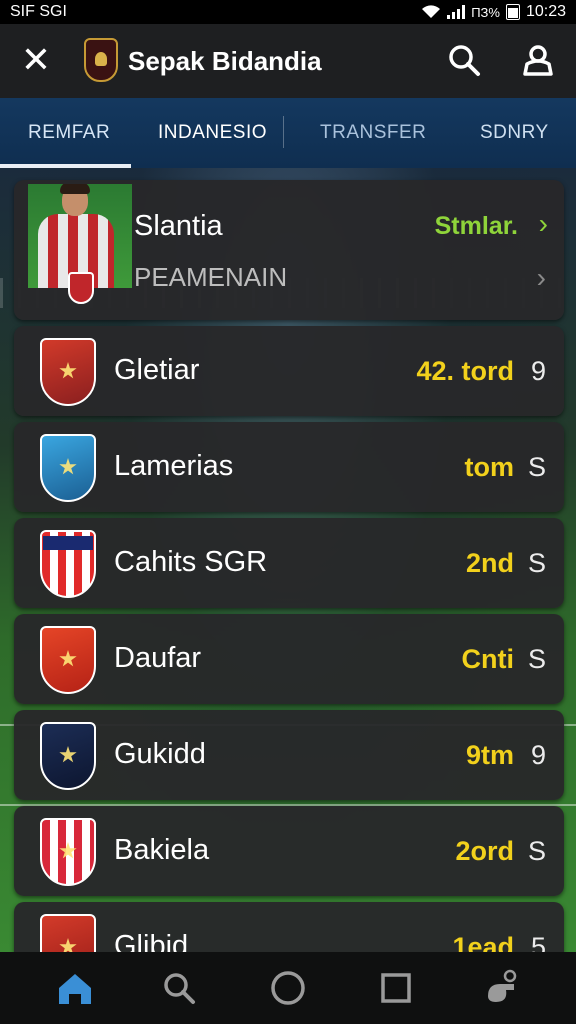  What do you see at coordinates (396, 988) in the screenshot?
I see `square-icon` at bounding box center [396, 988].